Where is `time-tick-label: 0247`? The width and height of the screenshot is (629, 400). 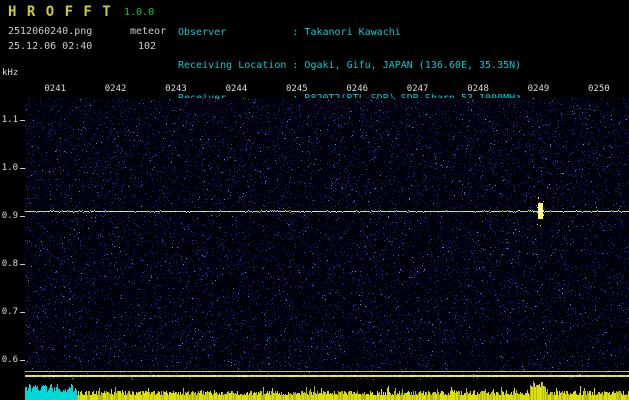
time-tick-label: 0247 is located at coordinates (417, 89).